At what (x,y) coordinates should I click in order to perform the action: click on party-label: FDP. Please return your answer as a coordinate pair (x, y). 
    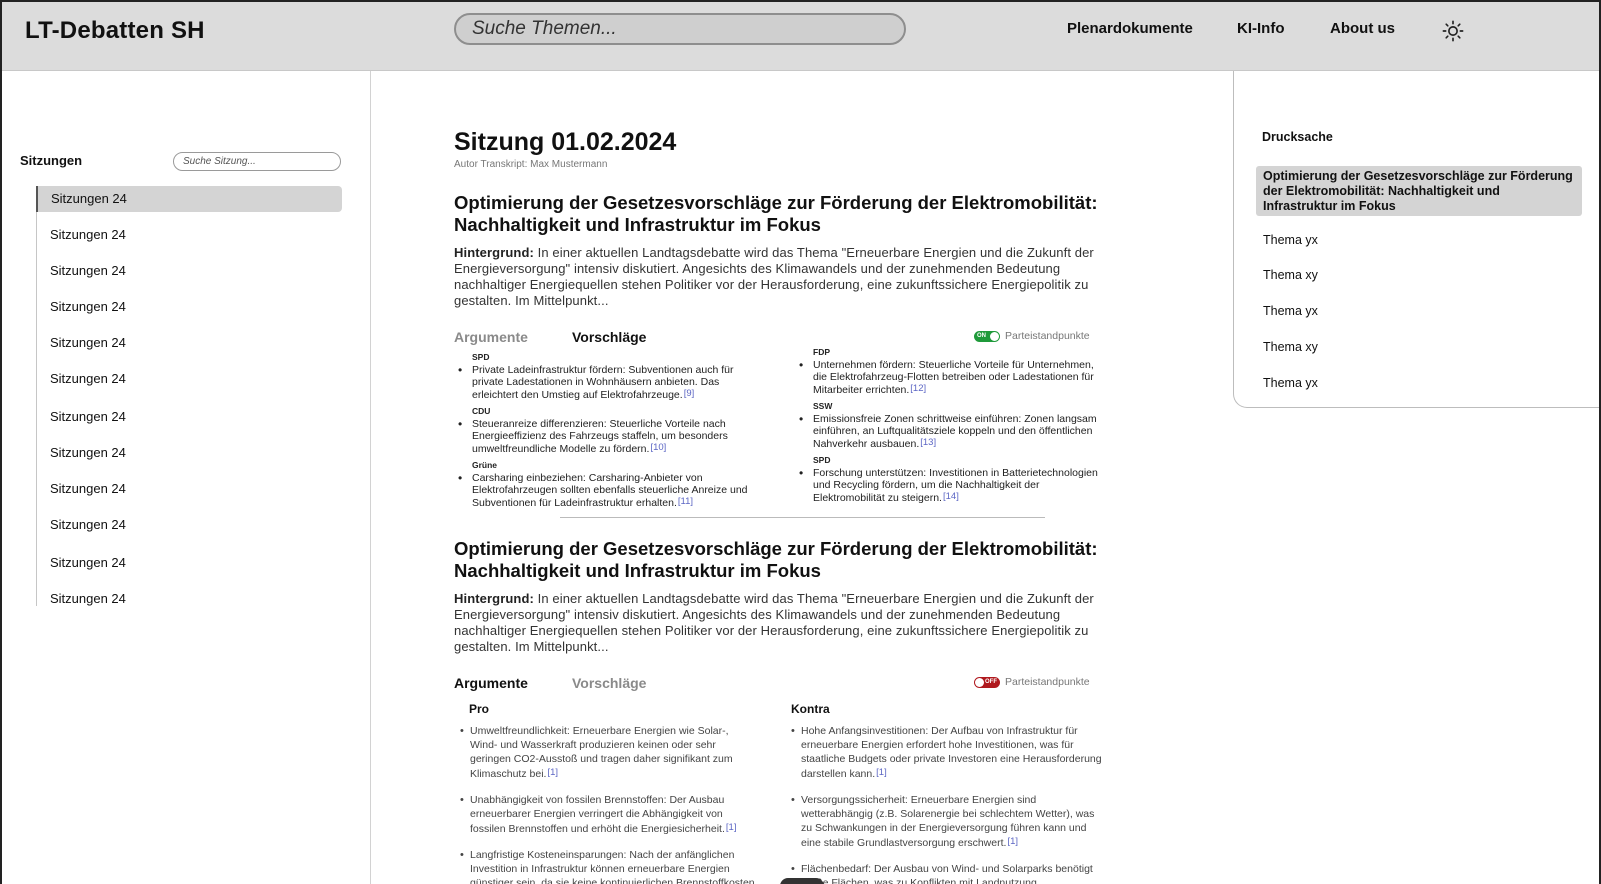
    Looking at the image, I should click on (821, 352).